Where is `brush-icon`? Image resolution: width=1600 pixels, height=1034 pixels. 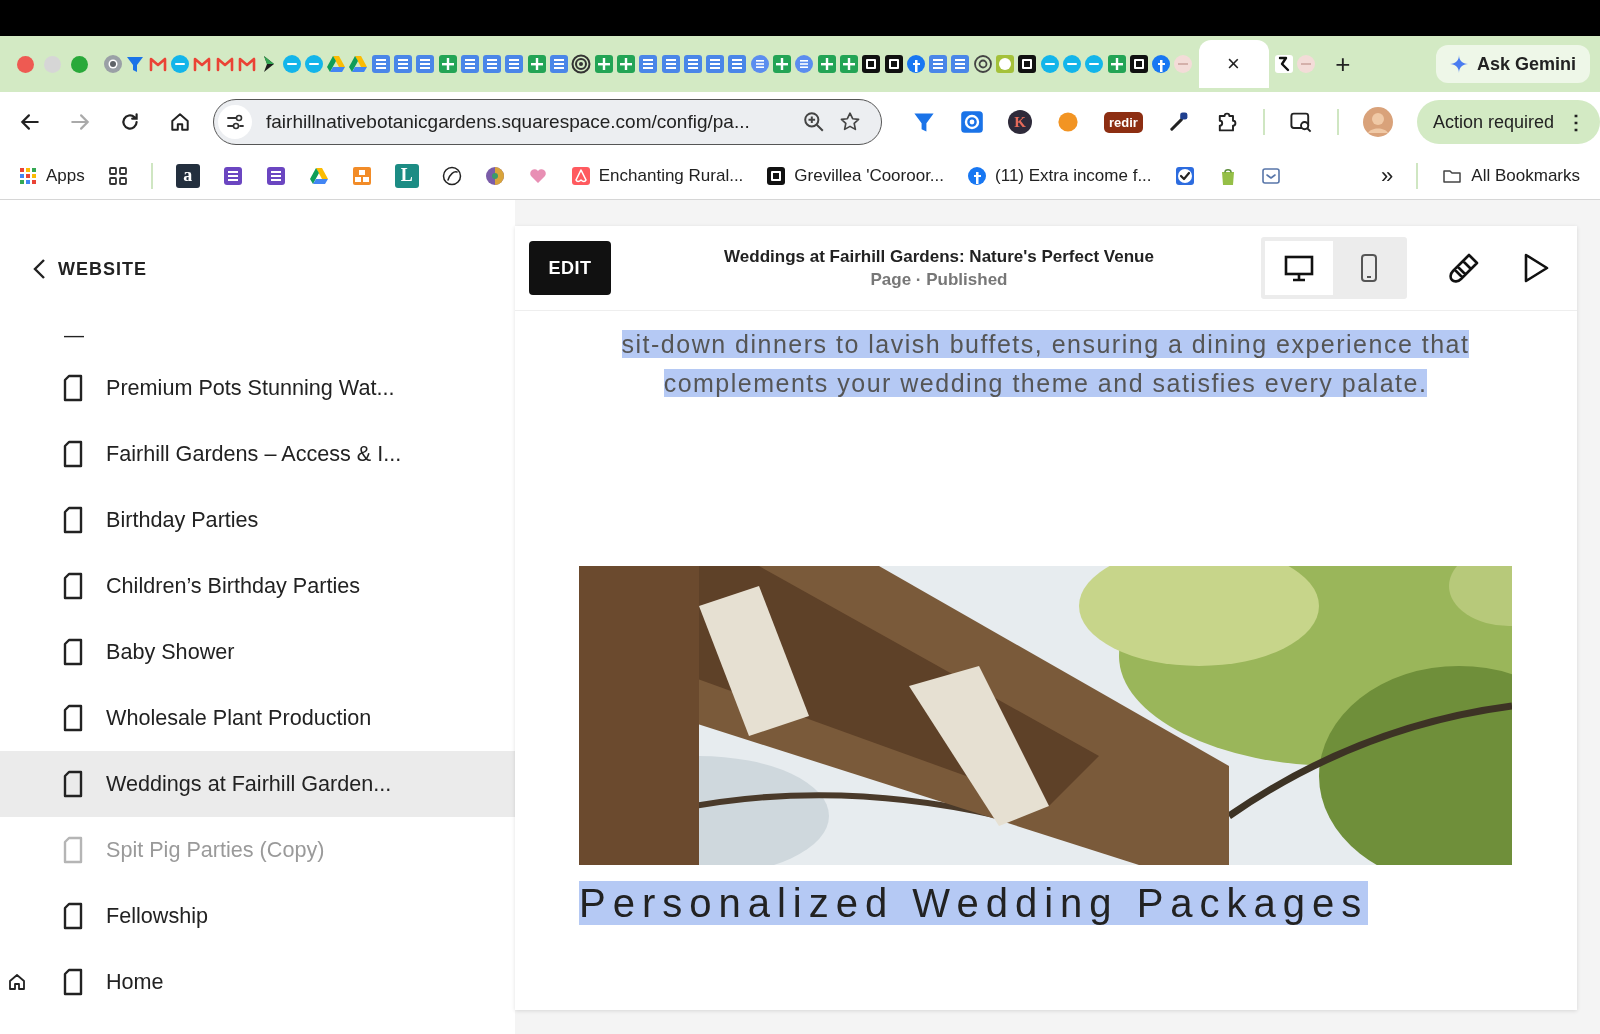 brush-icon is located at coordinates (1464, 268).